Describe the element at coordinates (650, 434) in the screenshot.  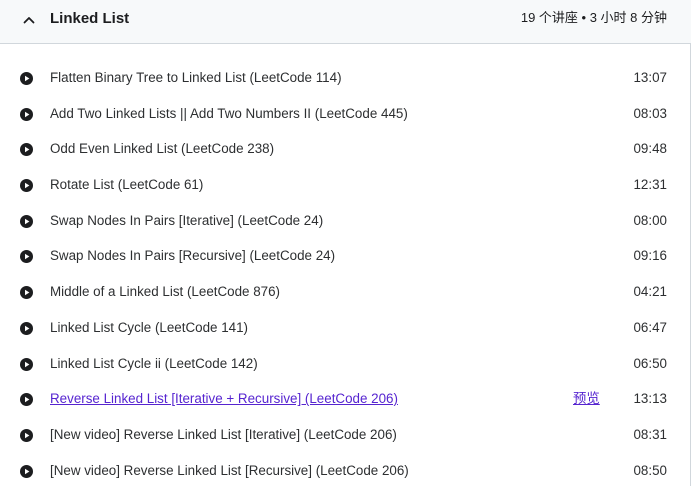
I see `lecture-duration: 08:31` at that location.